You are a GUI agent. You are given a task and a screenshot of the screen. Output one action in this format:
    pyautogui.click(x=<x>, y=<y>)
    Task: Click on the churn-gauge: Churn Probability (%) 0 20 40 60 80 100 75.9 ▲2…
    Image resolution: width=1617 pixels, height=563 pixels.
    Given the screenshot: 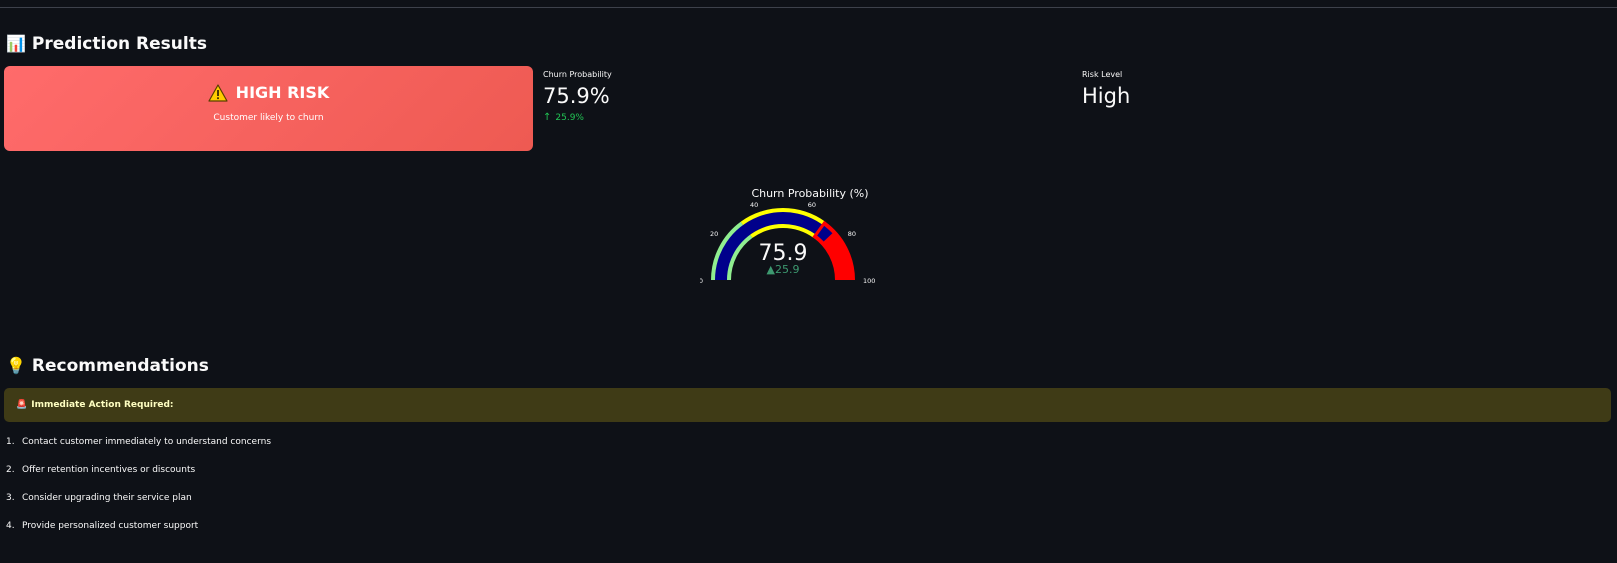 What is the action you would take?
    pyautogui.click(x=809, y=243)
    